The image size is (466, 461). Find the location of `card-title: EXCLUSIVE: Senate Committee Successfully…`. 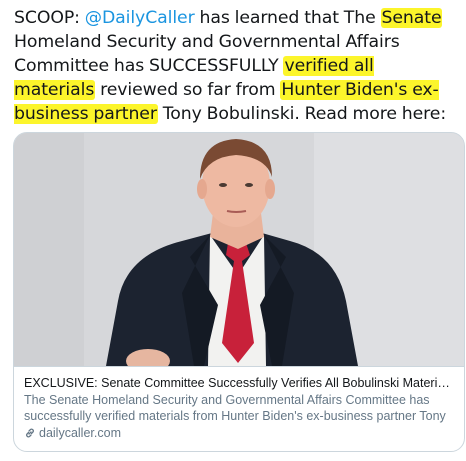

card-title: EXCLUSIVE: Senate Committee Successfully… is located at coordinates (240, 383).